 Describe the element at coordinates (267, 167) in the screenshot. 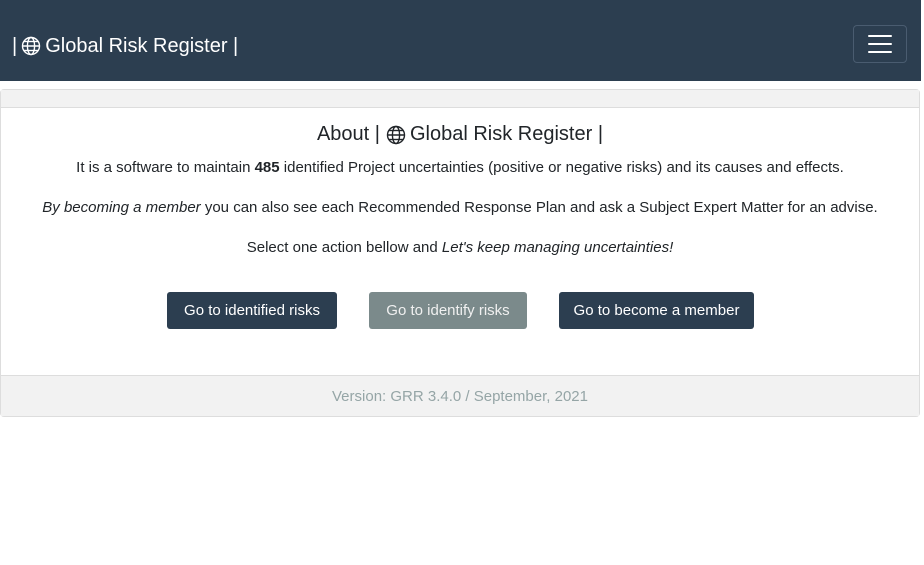

I see `risk-count: 485` at that location.